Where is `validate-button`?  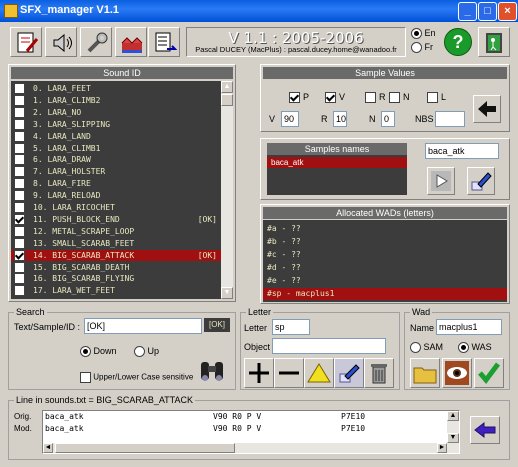 validate-button is located at coordinates (489, 373).